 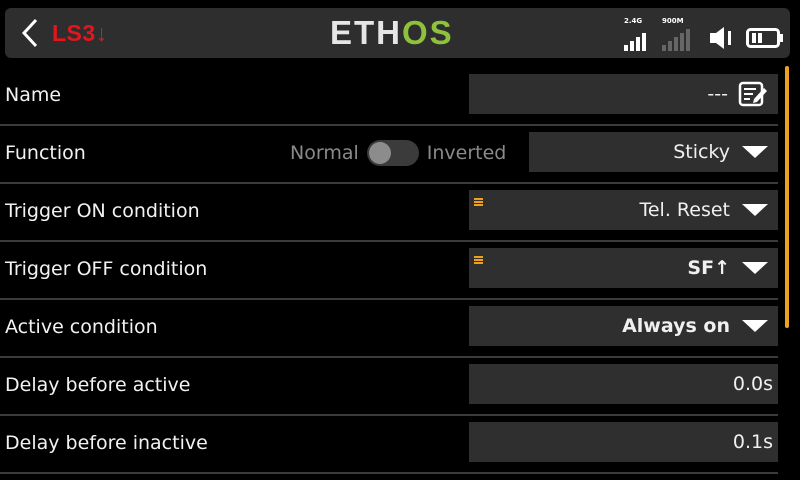 What do you see at coordinates (379, 153) in the screenshot?
I see `switch-knob` at bounding box center [379, 153].